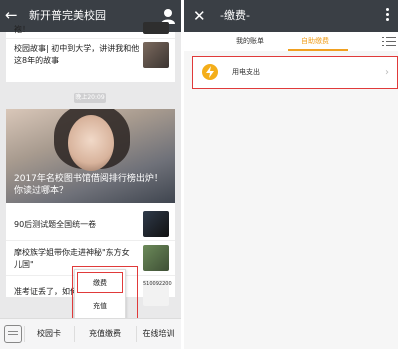  What do you see at coordinates (11, 15) in the screenshot?
I see `back-arrow-icon: ←` at bounding box center [11, 15].